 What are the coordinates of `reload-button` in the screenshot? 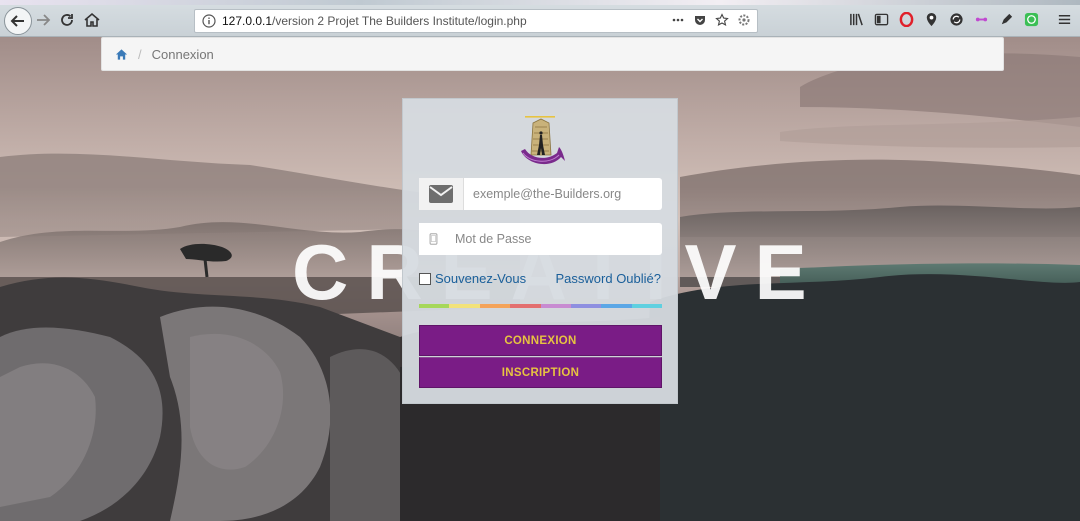 It's located at (67, 20).